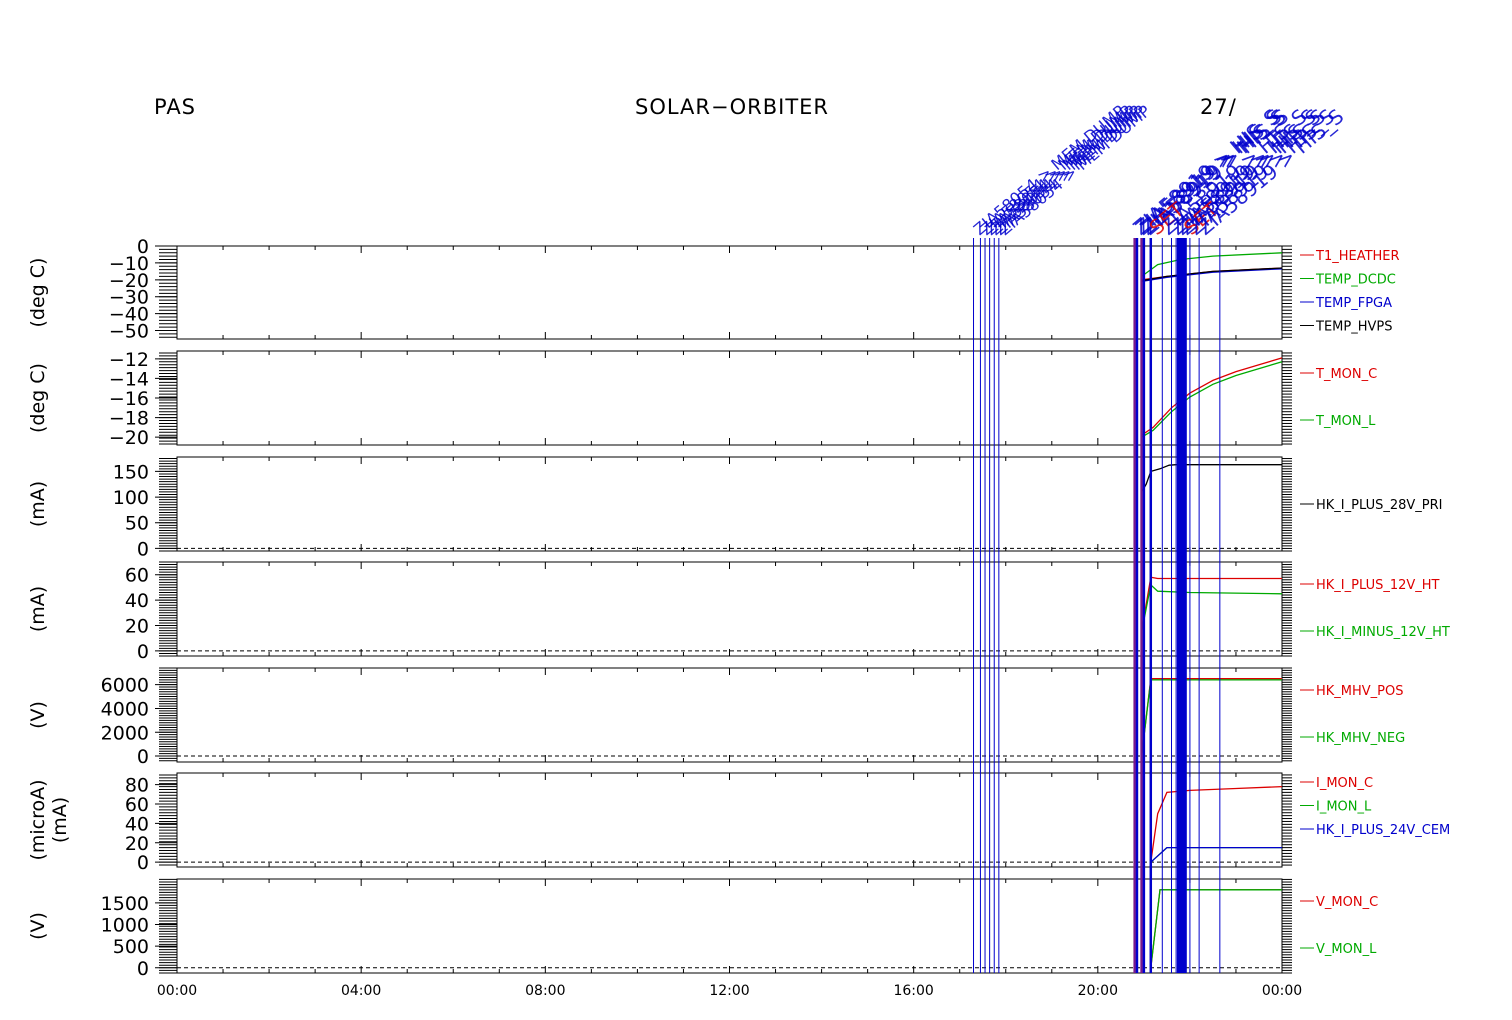 This screenshot has width=1512, height=1020. What do you see at coordinates (60, 820) in the screenshot?
I see `y-axis-label-secondary: (mA)` at bounding box center [60, 820].